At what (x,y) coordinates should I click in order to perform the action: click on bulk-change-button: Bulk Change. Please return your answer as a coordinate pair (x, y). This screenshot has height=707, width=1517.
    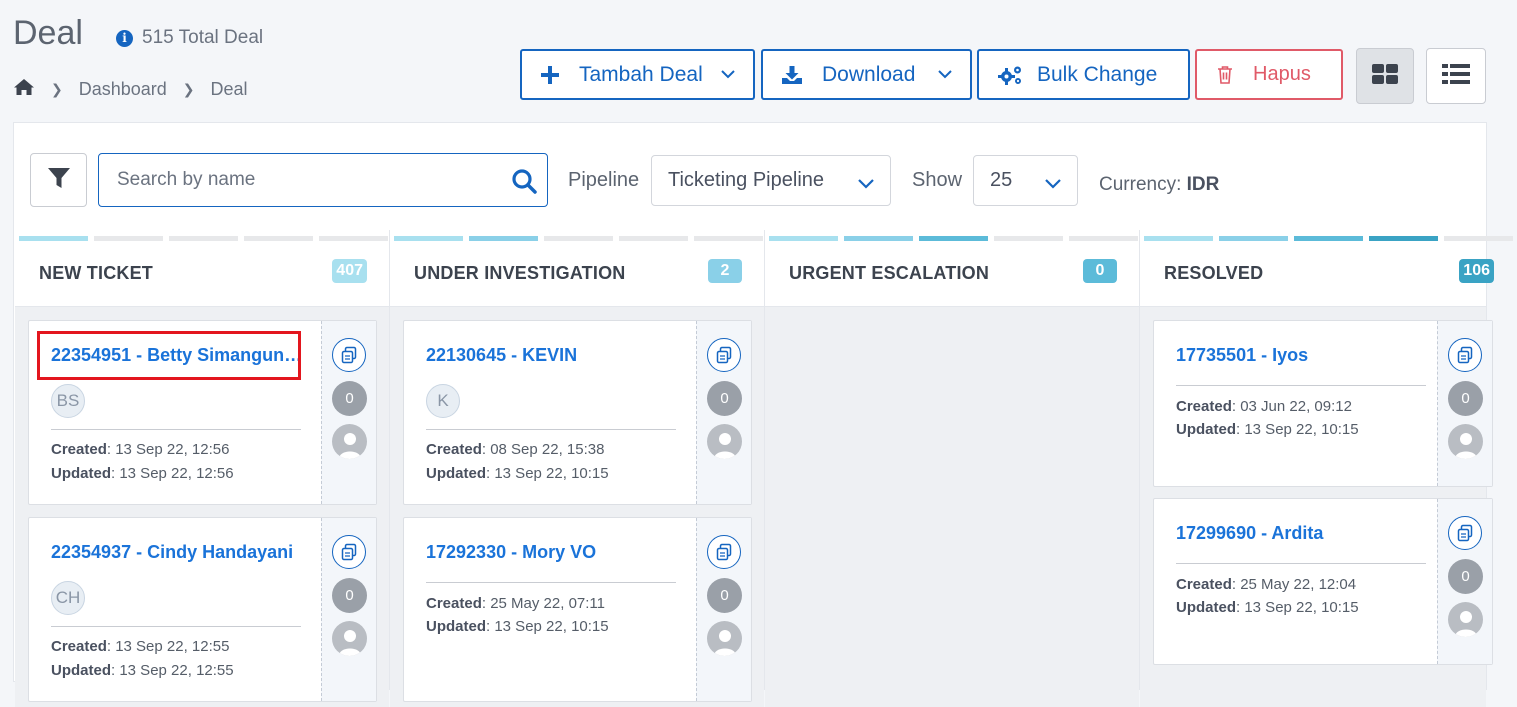
    Looking at the image, I should click on (1083, 74).